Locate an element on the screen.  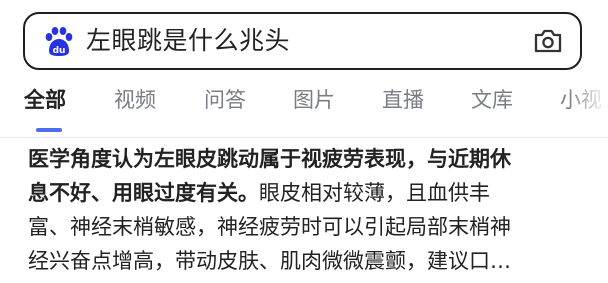
svg-text: du is located at coordinates (59, 51).